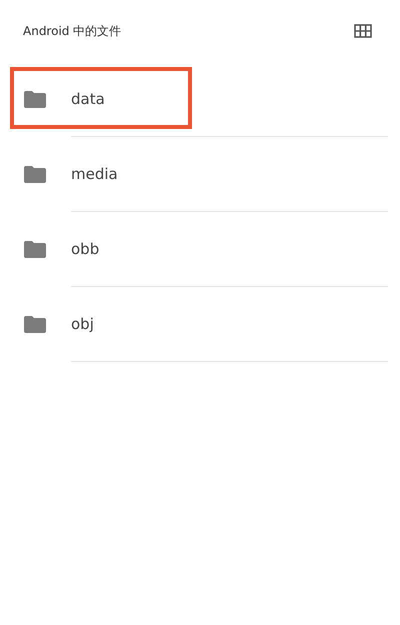  I want to click on folder-path-title: Android 中的文件, so click(72, 31).